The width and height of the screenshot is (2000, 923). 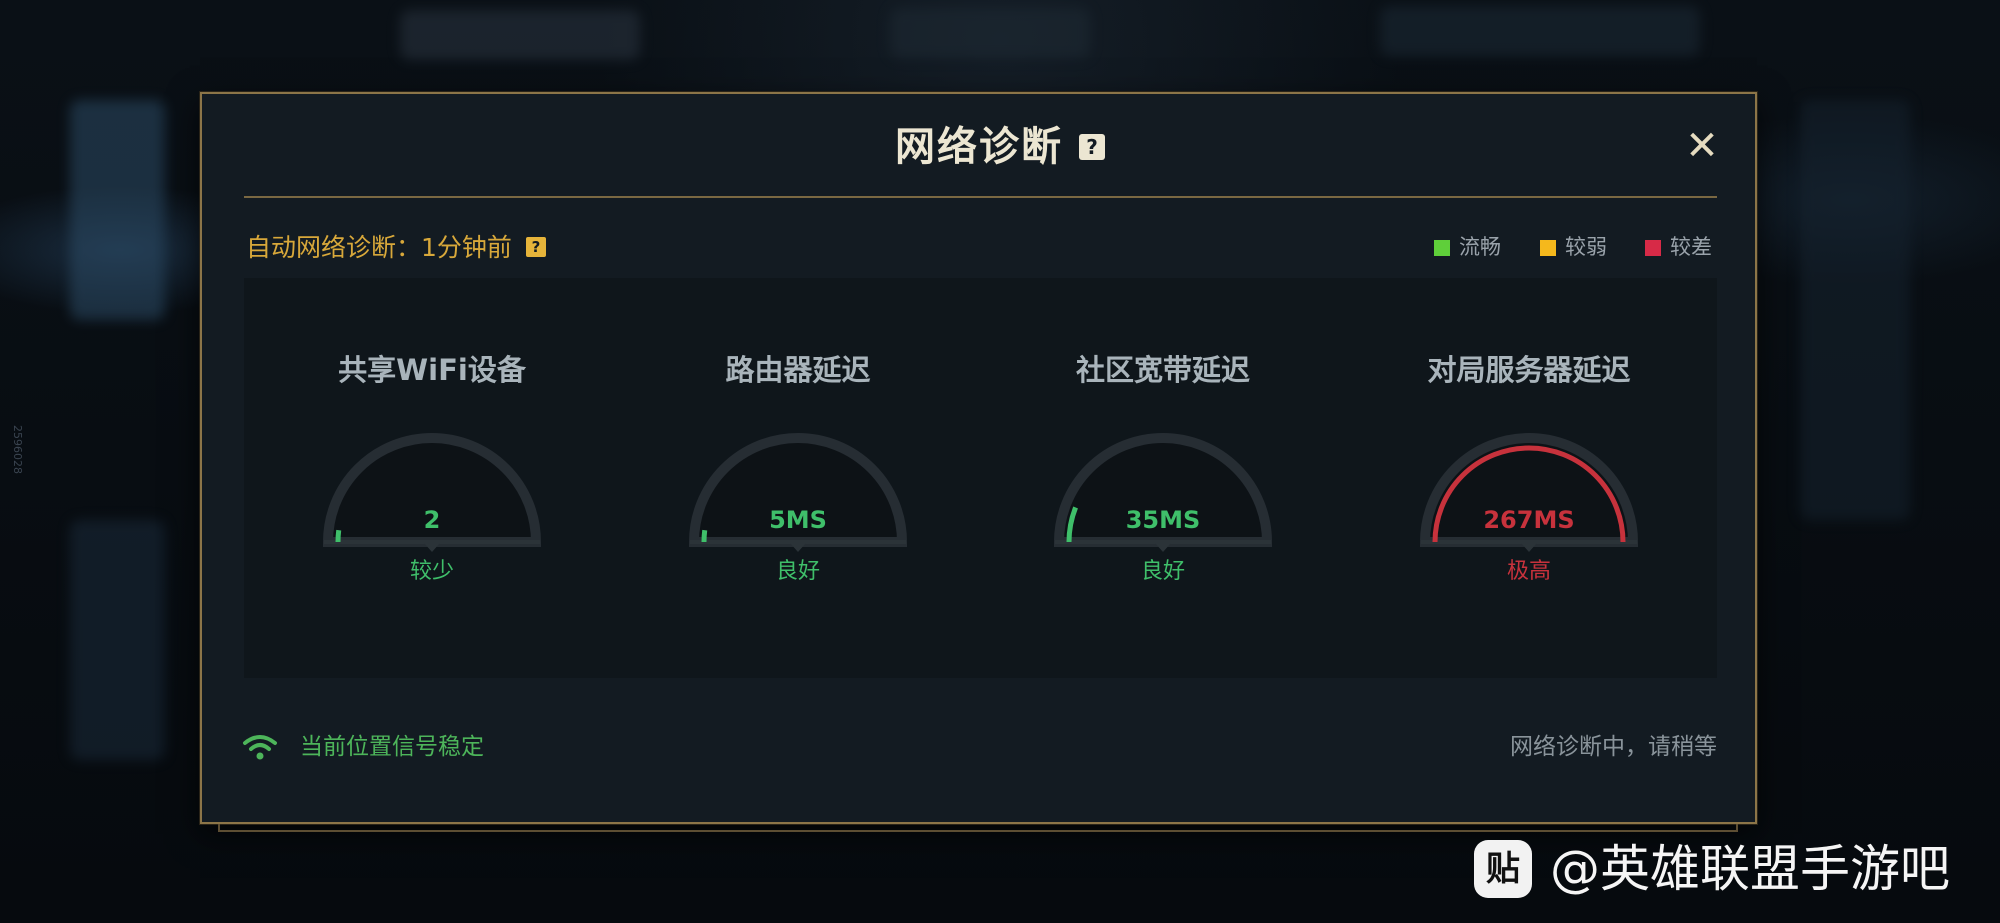 I want to click on tieba-logo-icon: 贴, so click(x=1503, y=869).